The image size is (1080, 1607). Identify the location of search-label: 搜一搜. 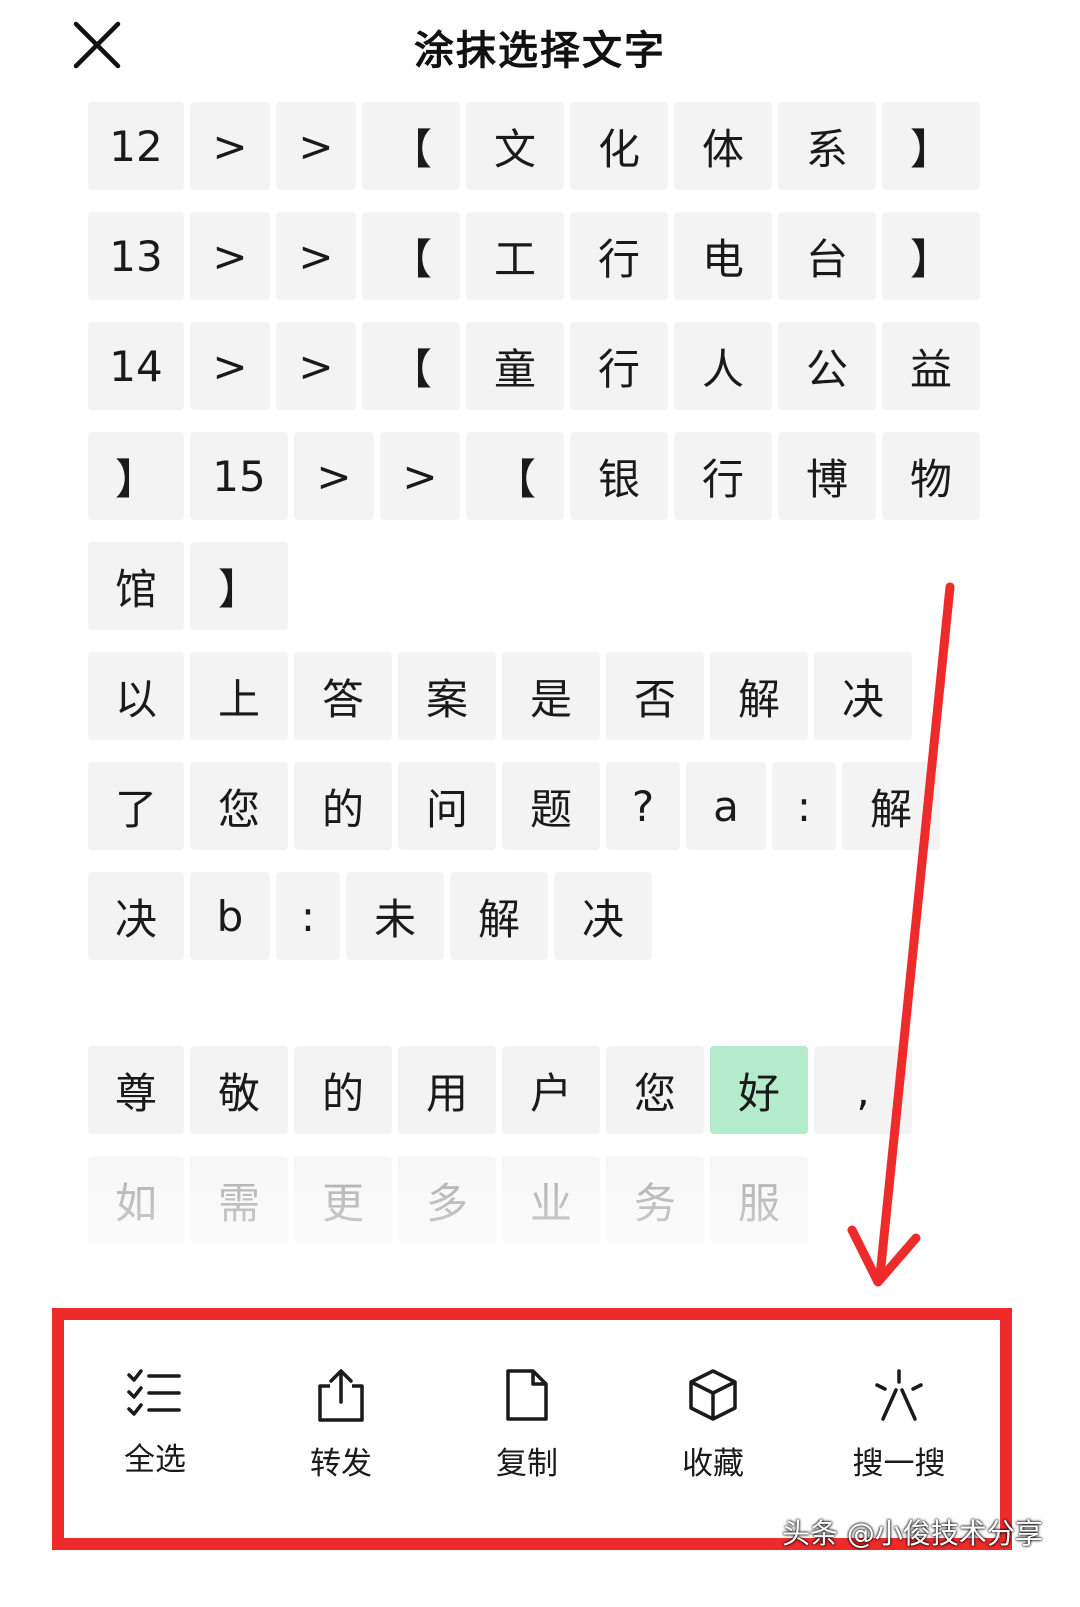
(899, 1464).